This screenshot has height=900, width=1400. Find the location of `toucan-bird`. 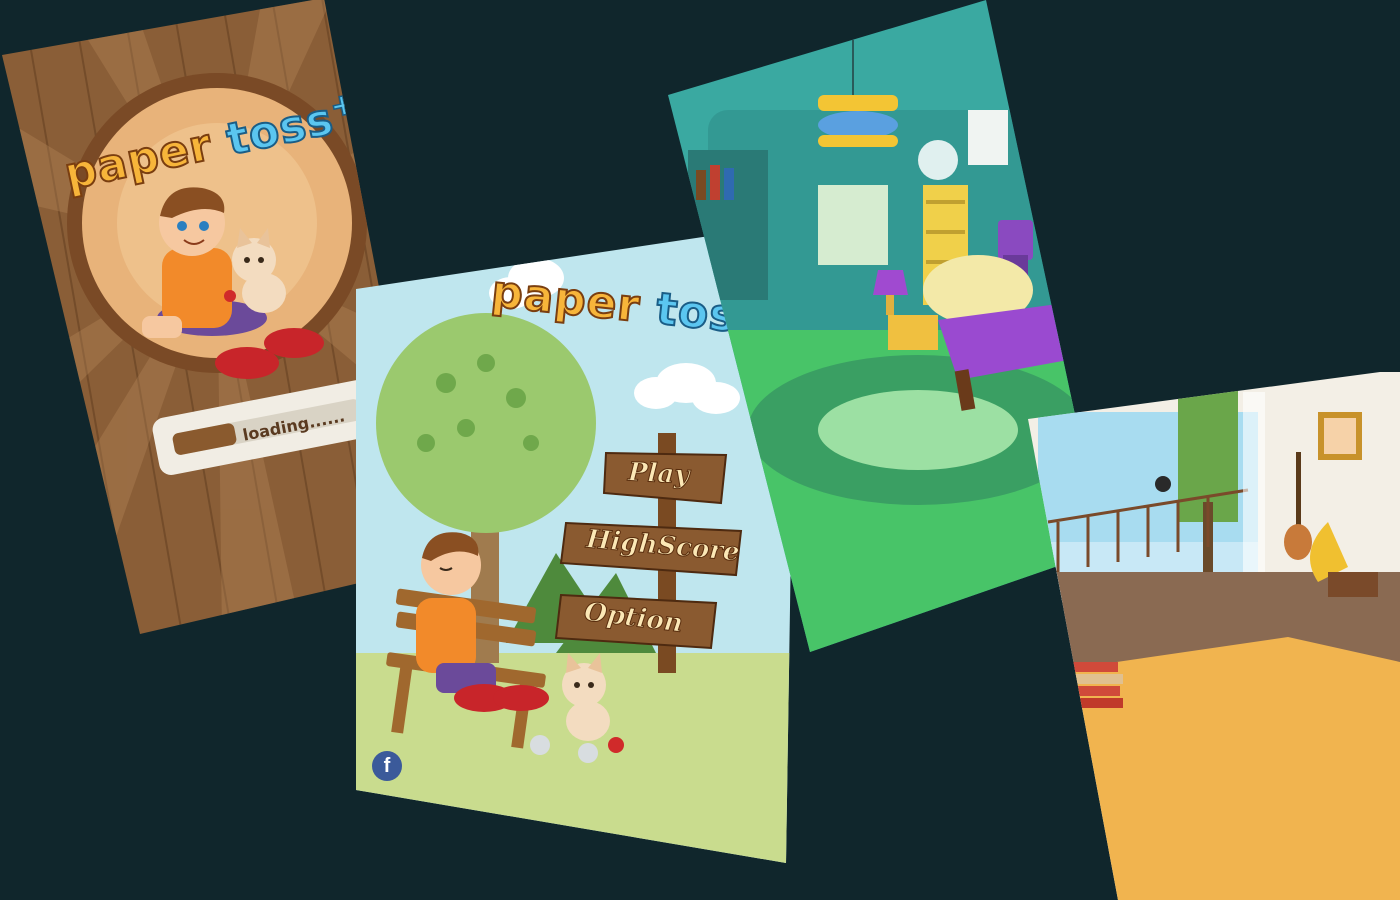

toucan-bird is located at coordinates (1163, 484).